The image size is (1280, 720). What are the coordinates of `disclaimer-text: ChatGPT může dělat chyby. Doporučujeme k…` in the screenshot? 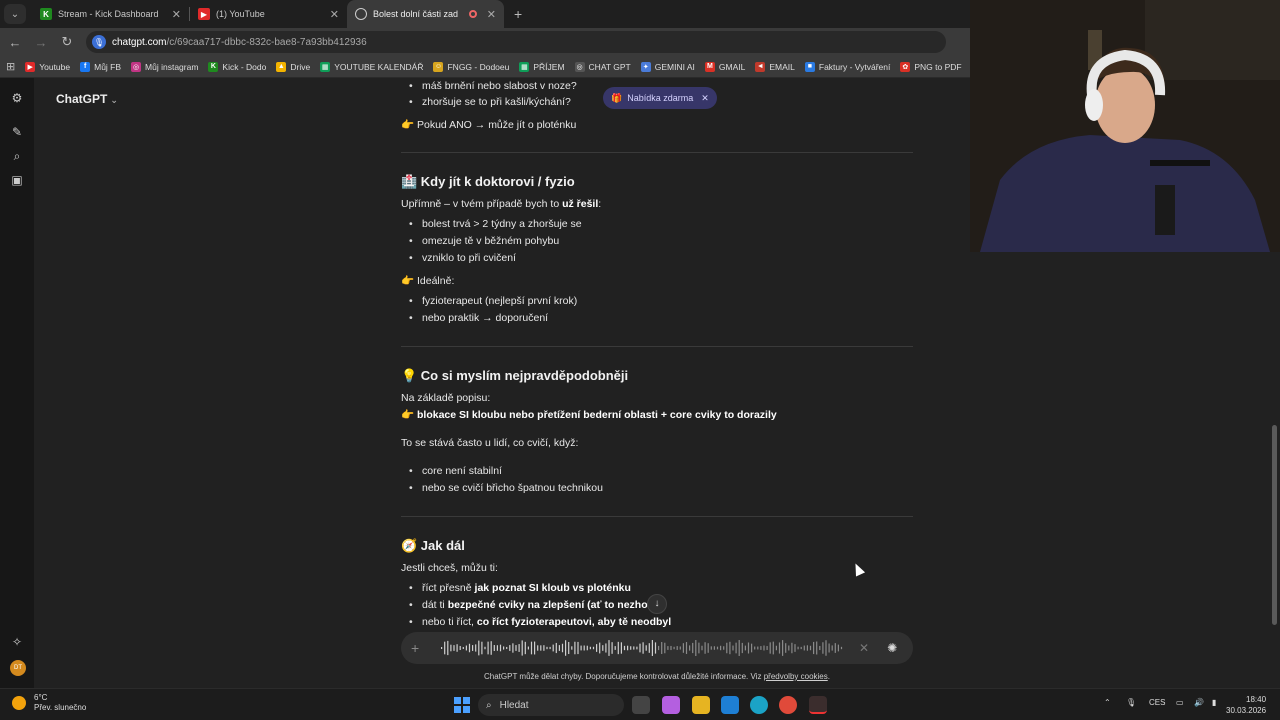 It's located at (624, 676).